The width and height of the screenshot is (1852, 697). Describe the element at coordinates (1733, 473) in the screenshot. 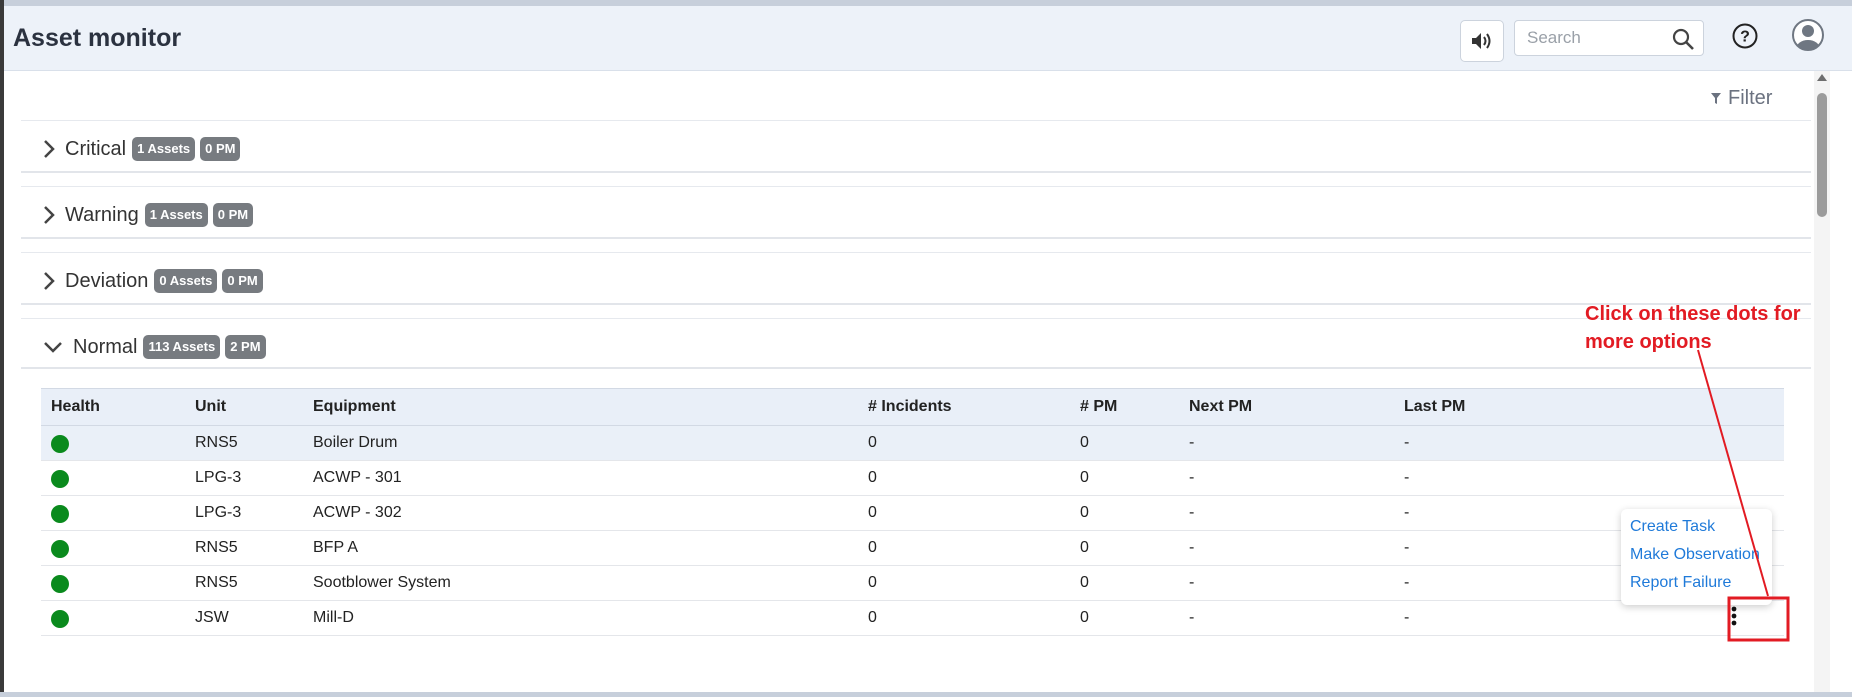

I see `annotation-arrow-line` at that location.